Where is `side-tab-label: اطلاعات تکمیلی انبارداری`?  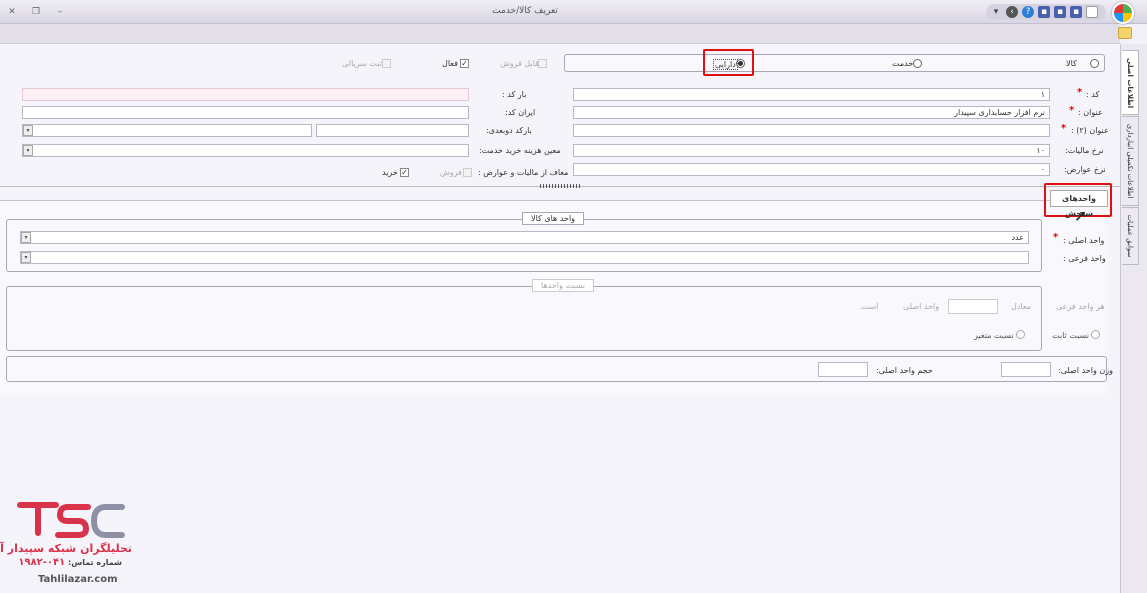
side-tab-label: اطلاعات تکمیلی انبارداری is located at coordinates (1130, 161).